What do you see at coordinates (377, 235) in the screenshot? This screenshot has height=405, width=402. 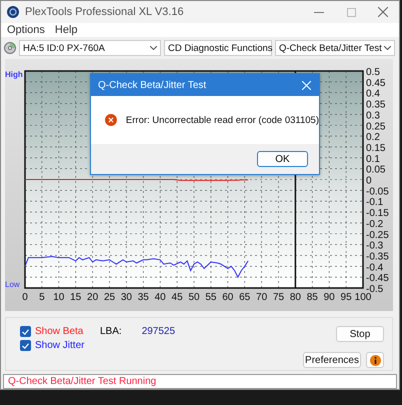 I see `y-tick-label: -0.25` at bounding box center [377, 235].